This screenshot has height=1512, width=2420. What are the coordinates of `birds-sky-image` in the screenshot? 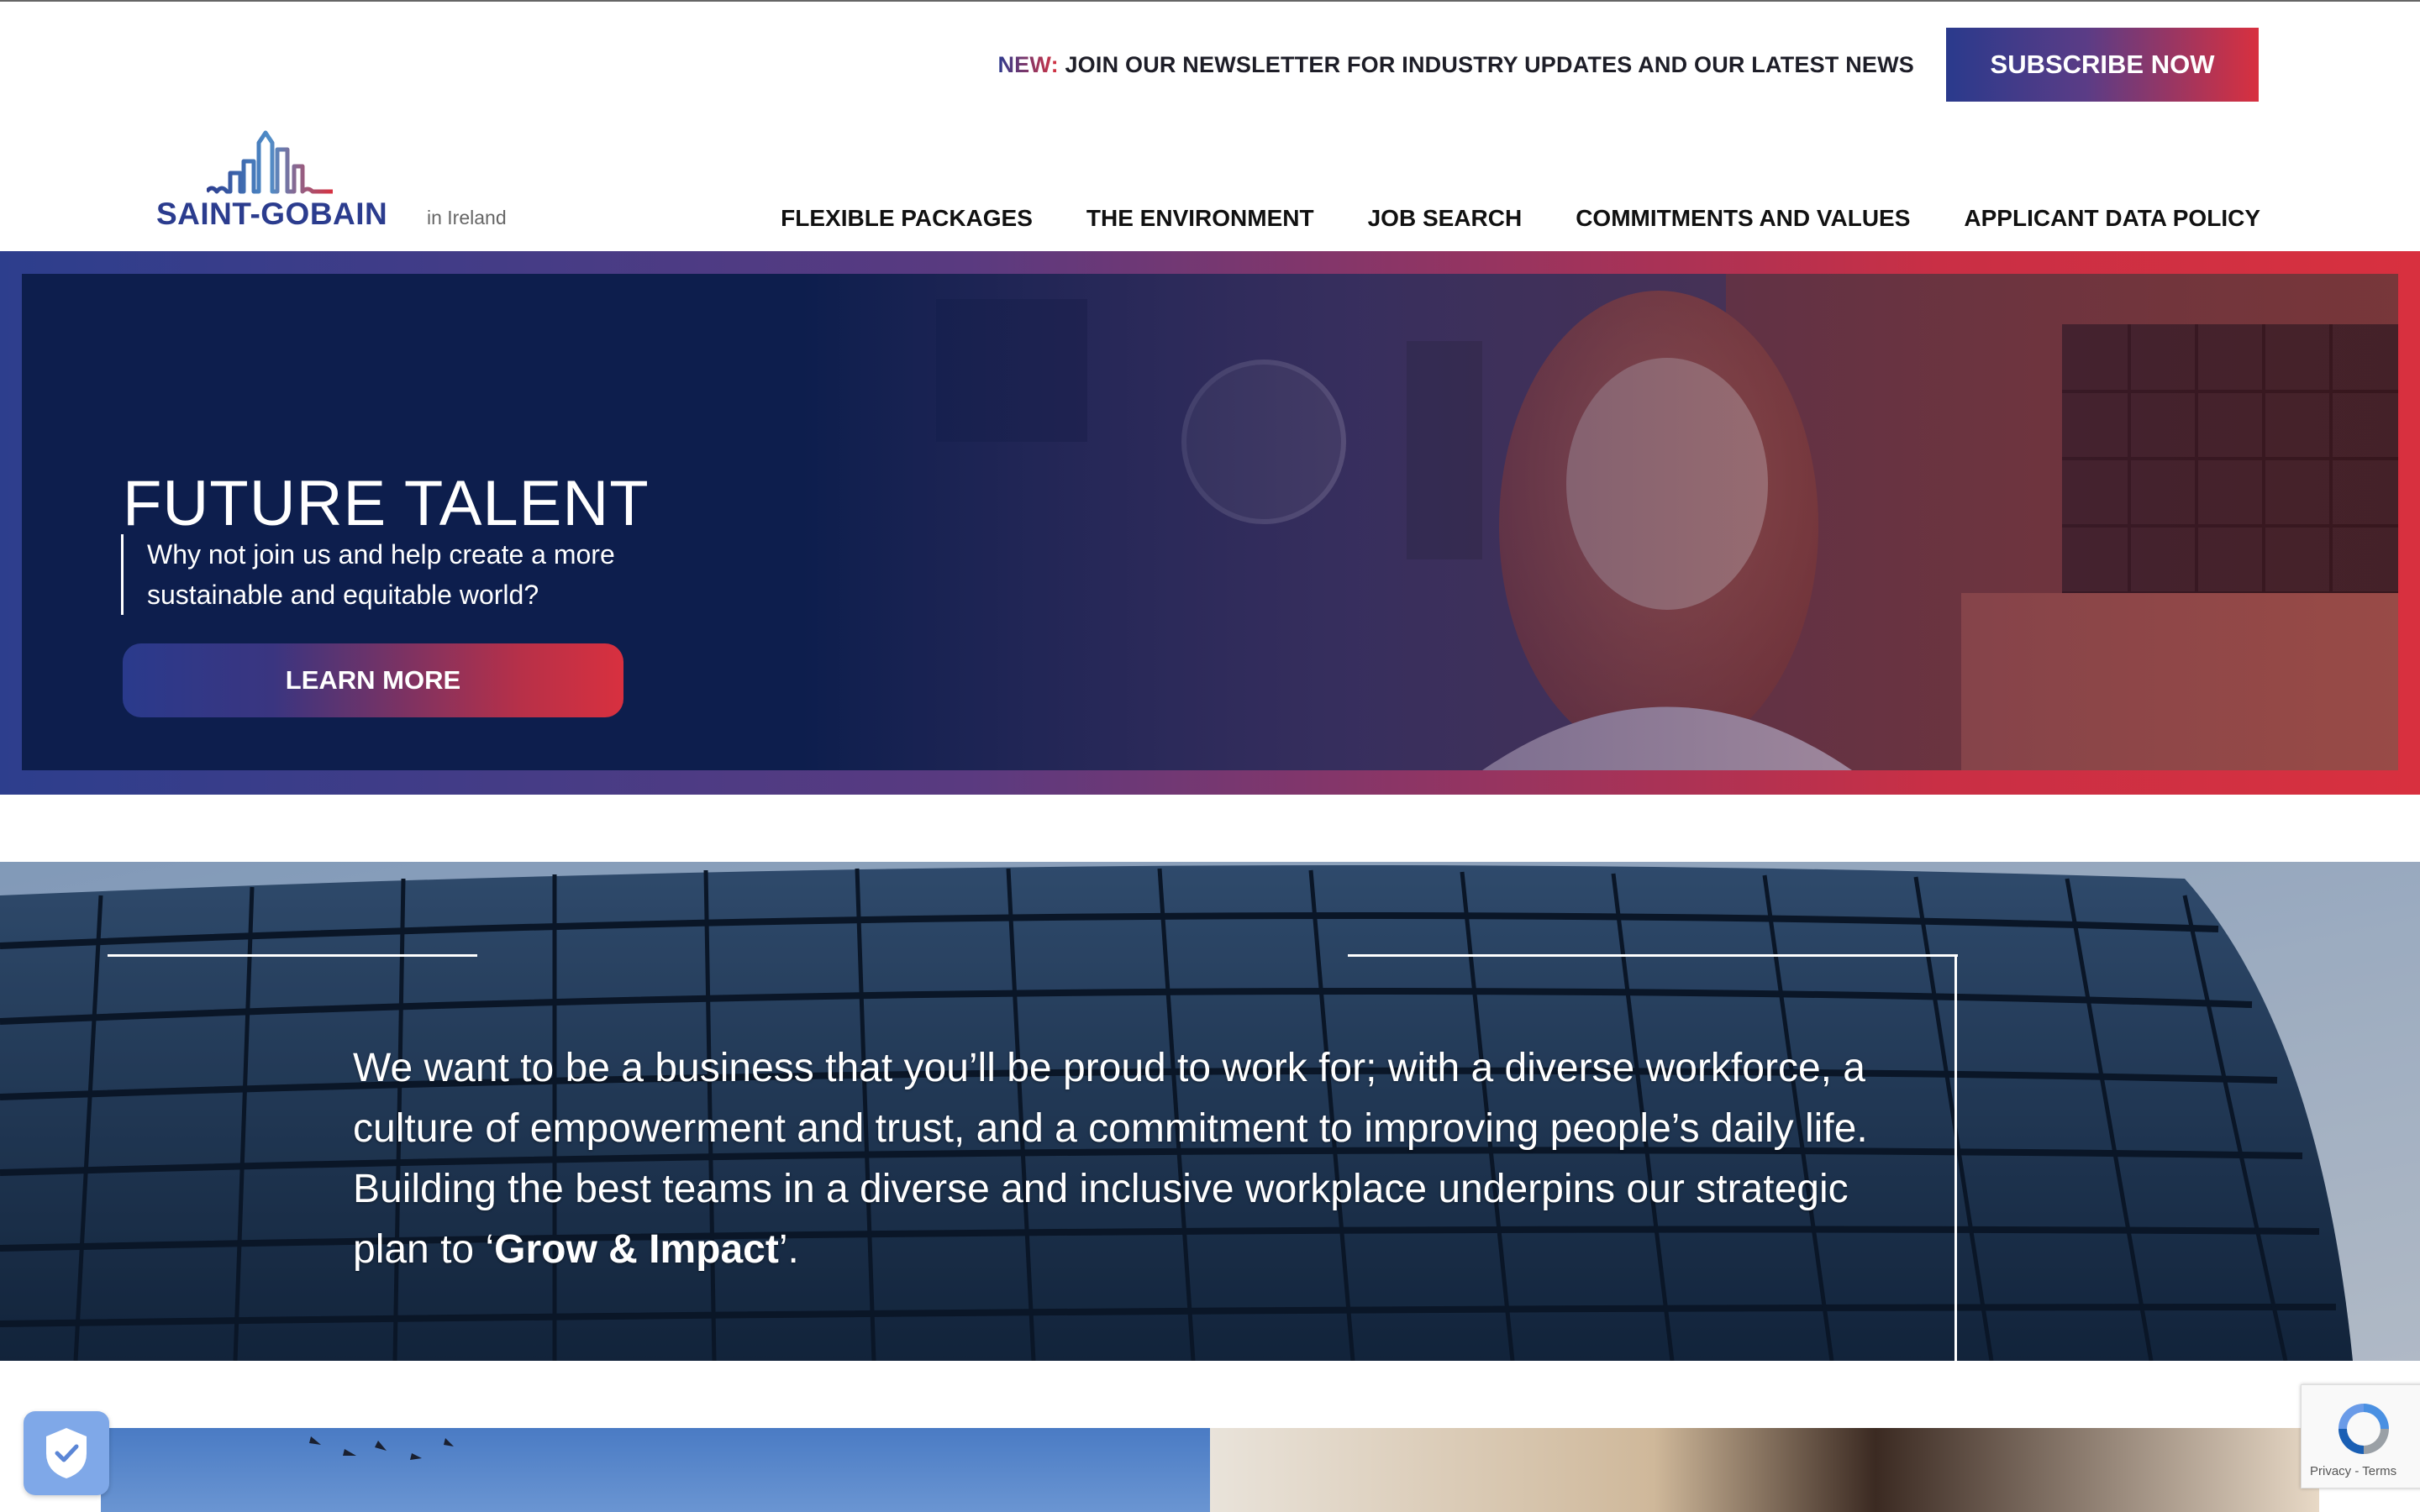 It's located at (382, 1448).